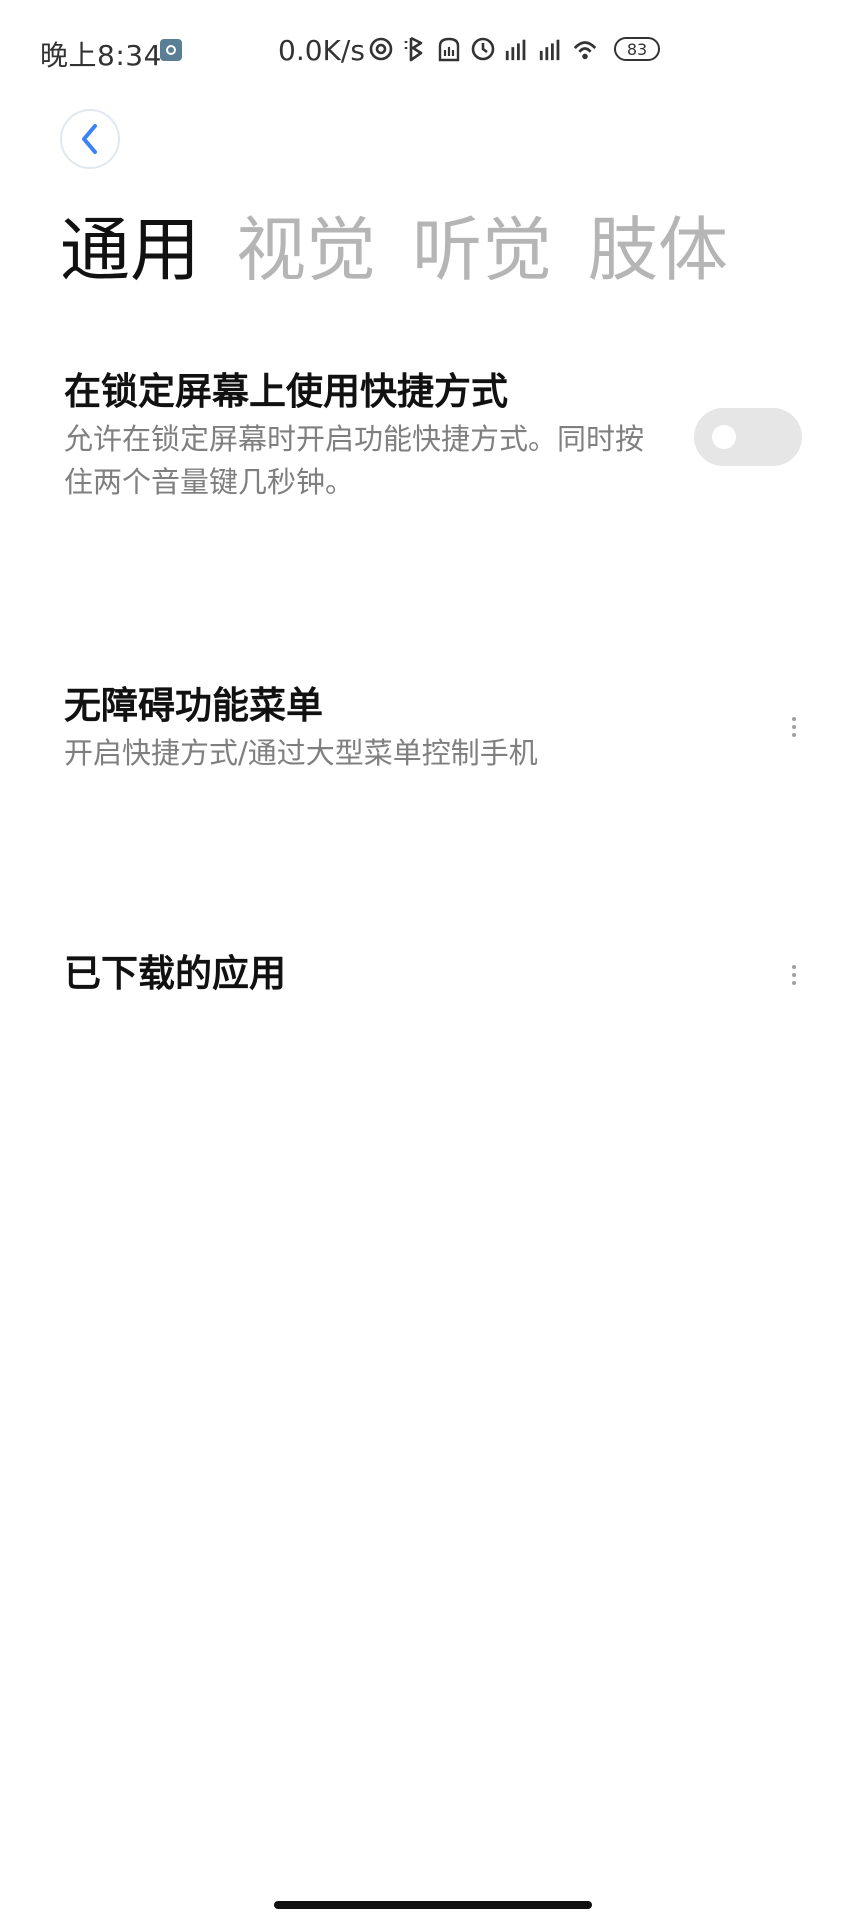 The height and width of the screenshot is (1920, 864). What do you see at coordinates (321, 50) in the screenshot?
I see `network-speed: 0.0K/s` at bounding box center [321, 50].